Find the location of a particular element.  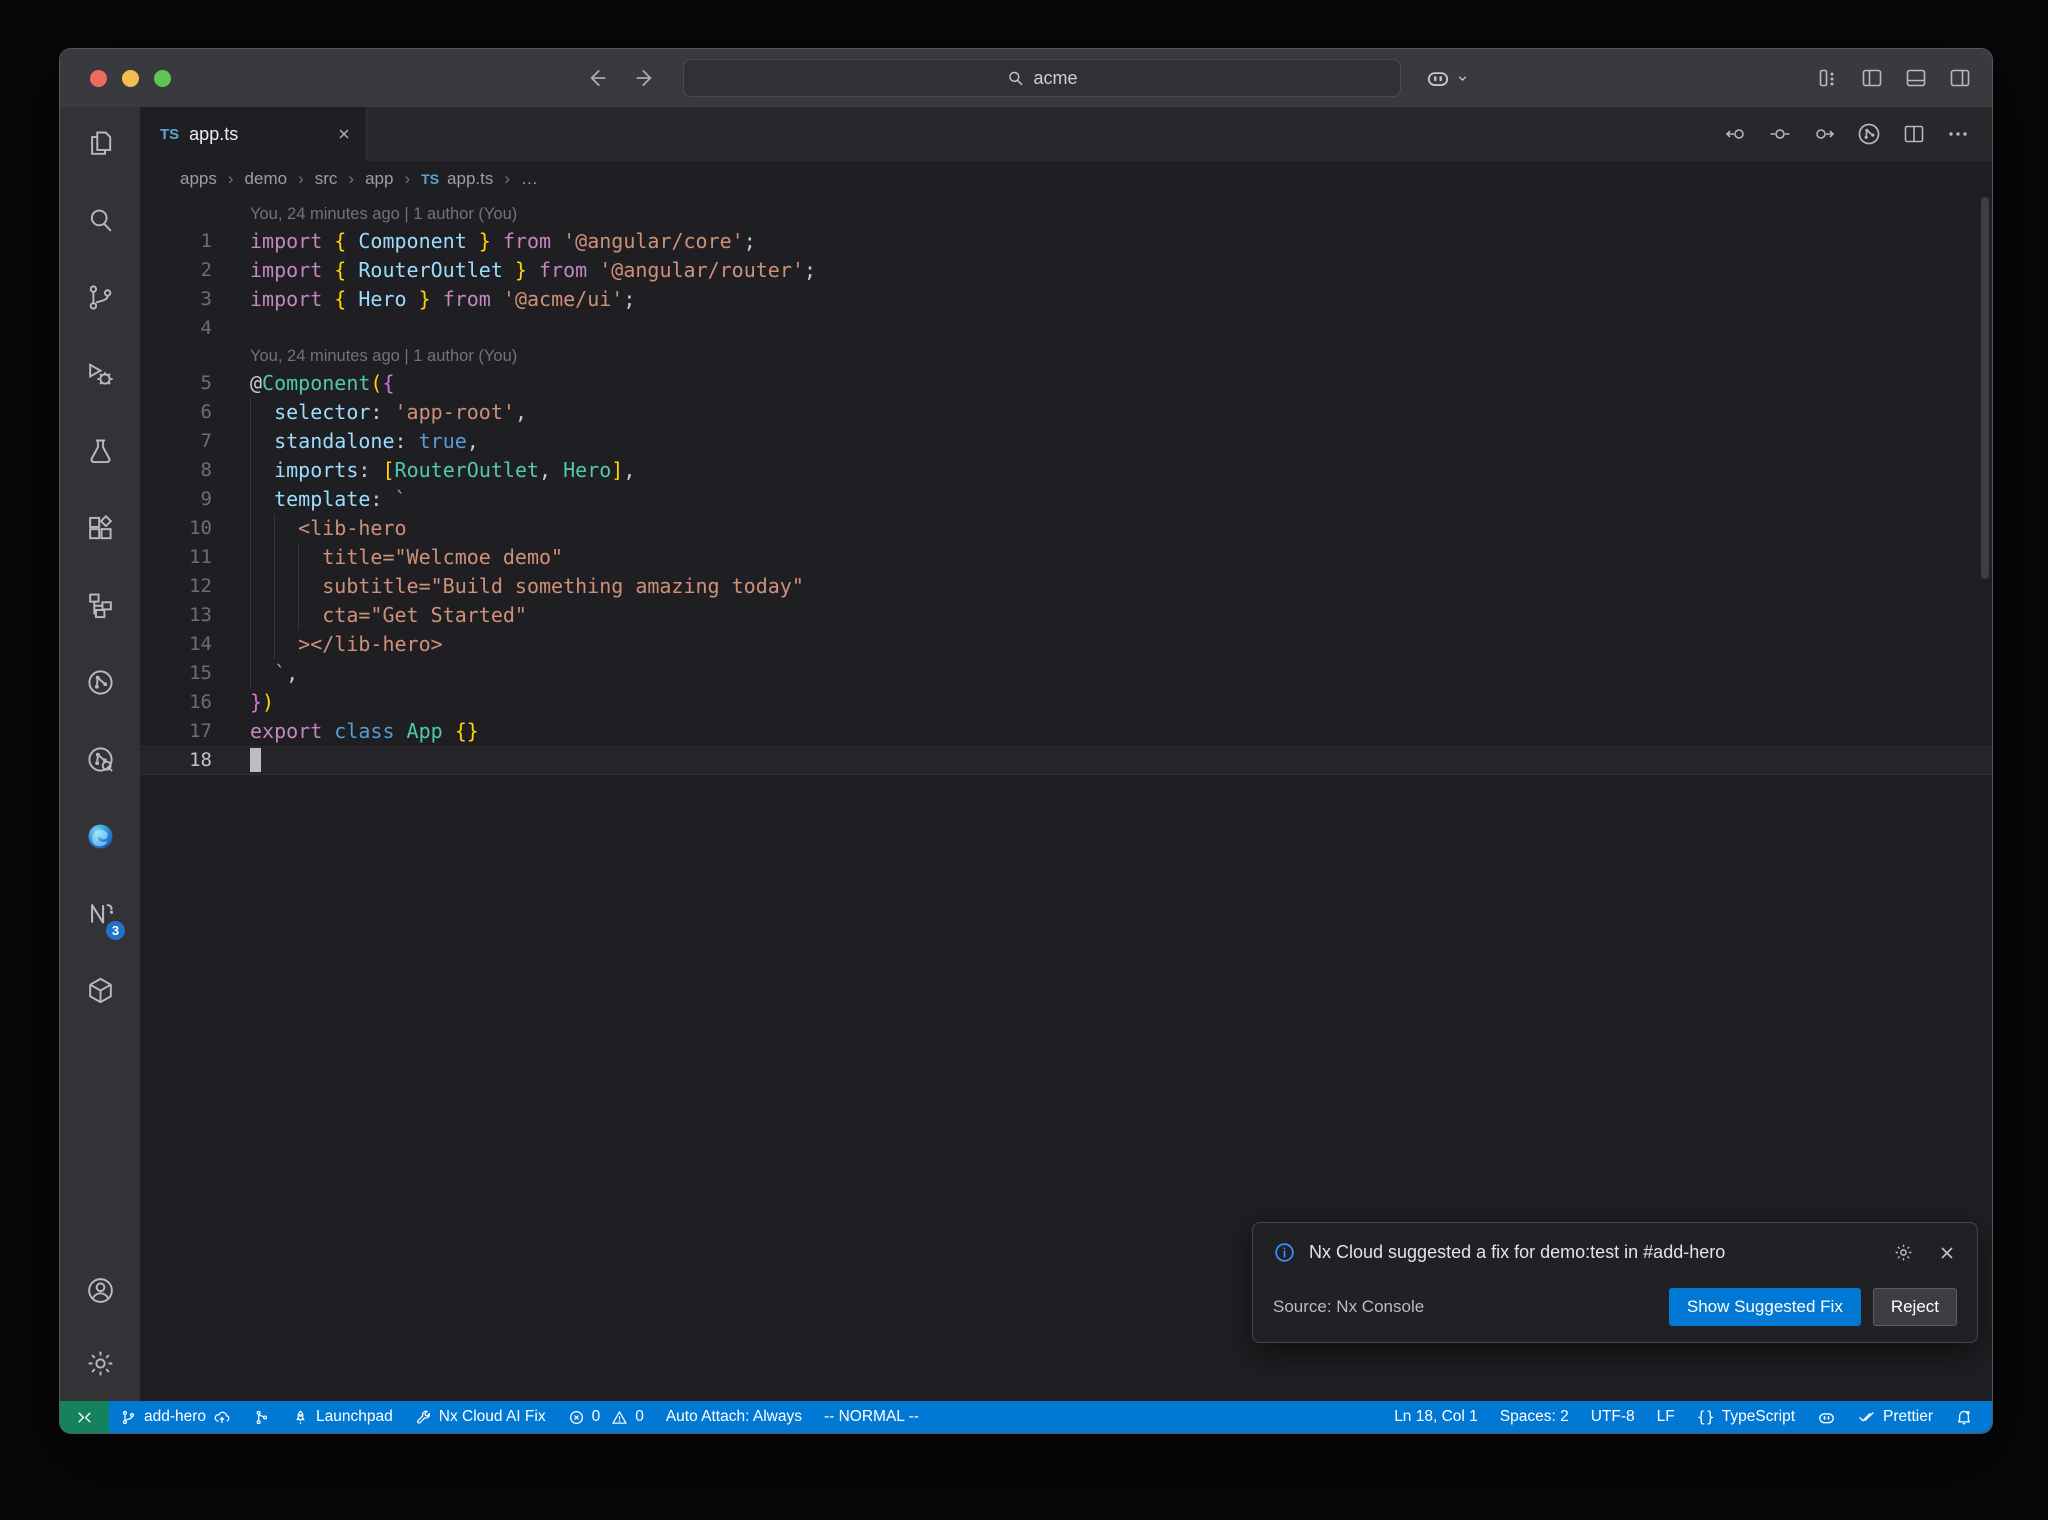

code-line: 11 title="Welcmoe demo" is located at coordinates (1066, 557).